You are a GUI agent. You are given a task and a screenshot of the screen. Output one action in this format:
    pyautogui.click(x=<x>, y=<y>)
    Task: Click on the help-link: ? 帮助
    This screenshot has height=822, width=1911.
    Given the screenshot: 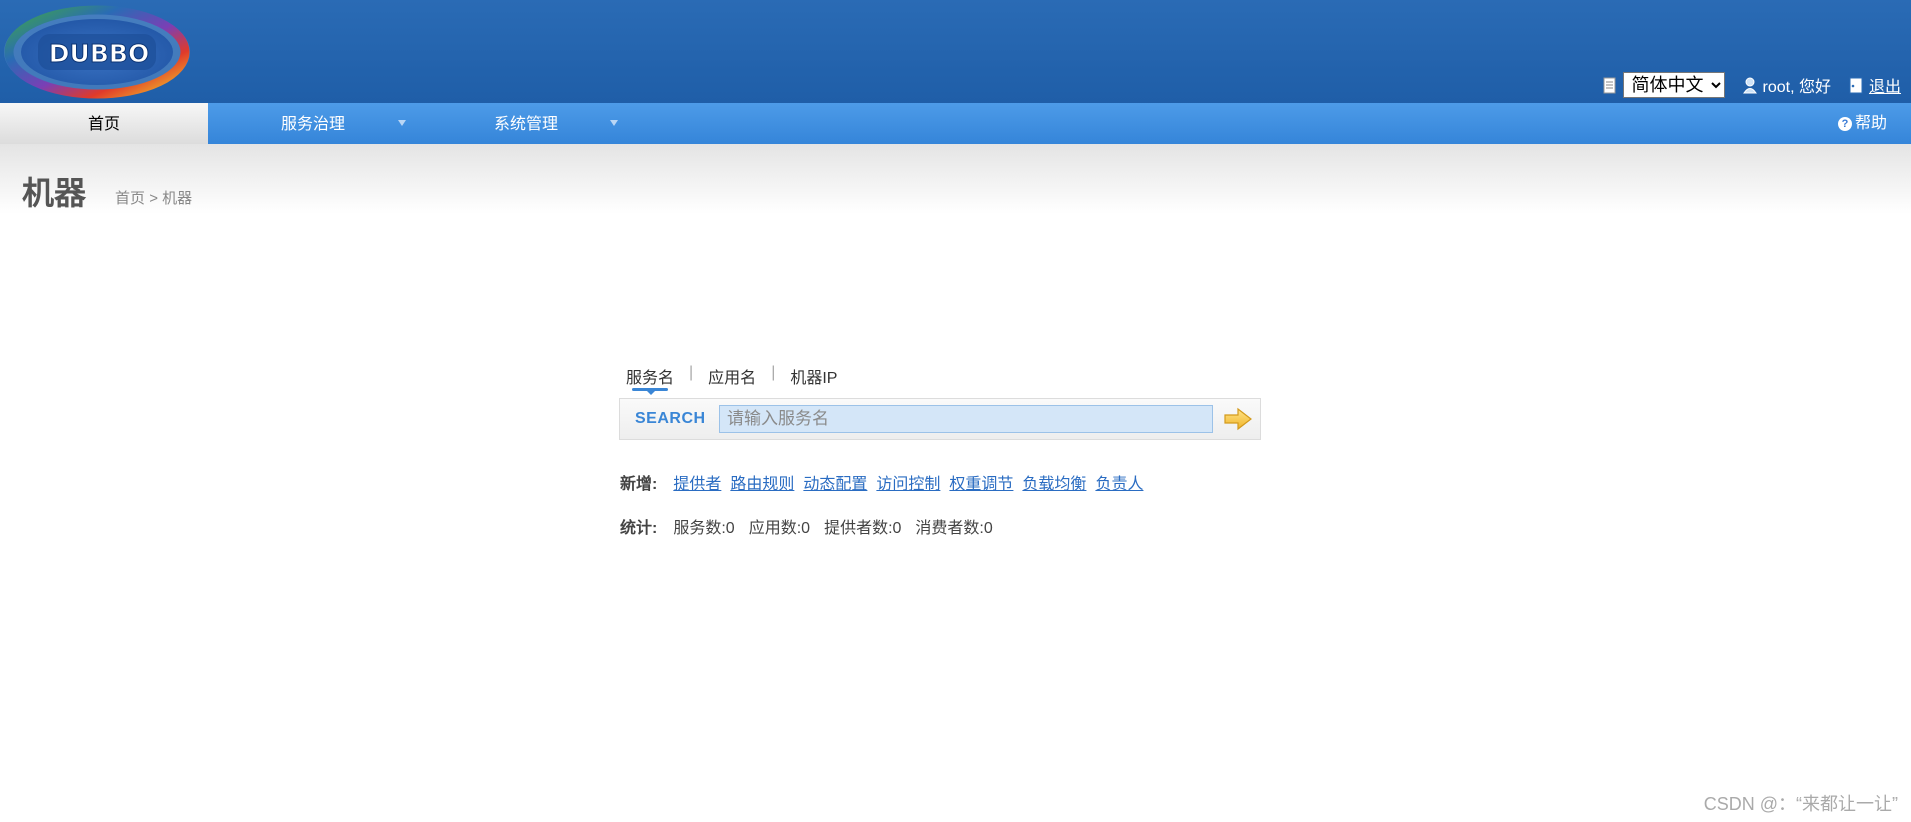 What is the action you would take?
    pyautogui.click(x=1862, y=123)
    